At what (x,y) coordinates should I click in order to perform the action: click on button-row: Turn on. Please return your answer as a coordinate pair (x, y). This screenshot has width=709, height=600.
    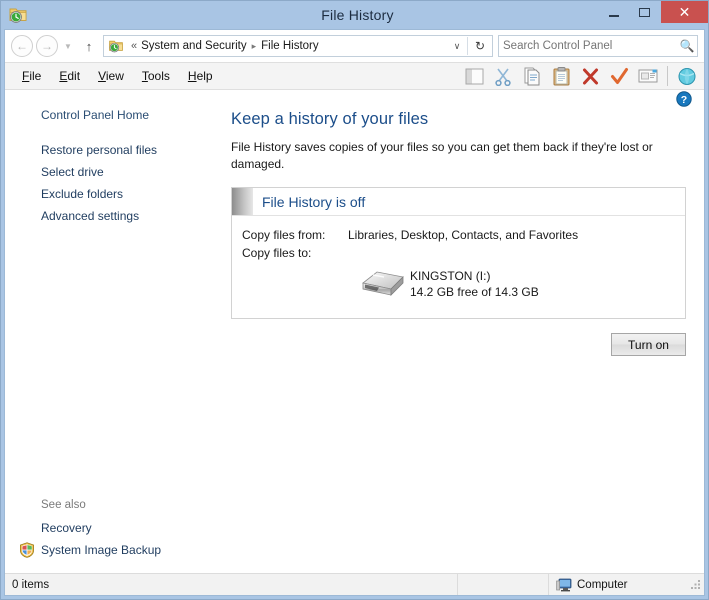
    Looking at the image, I should click on (458, 344).